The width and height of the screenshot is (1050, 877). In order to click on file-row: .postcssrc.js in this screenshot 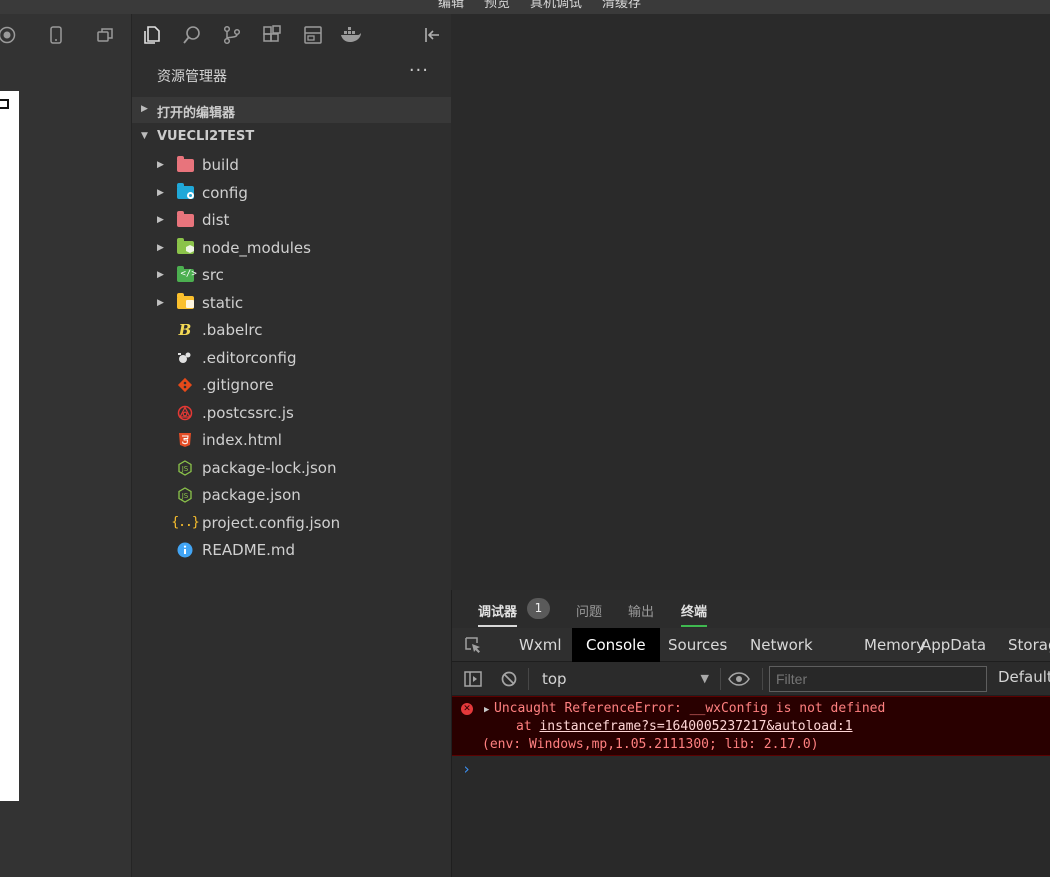, I will do `click(291, 414)`.